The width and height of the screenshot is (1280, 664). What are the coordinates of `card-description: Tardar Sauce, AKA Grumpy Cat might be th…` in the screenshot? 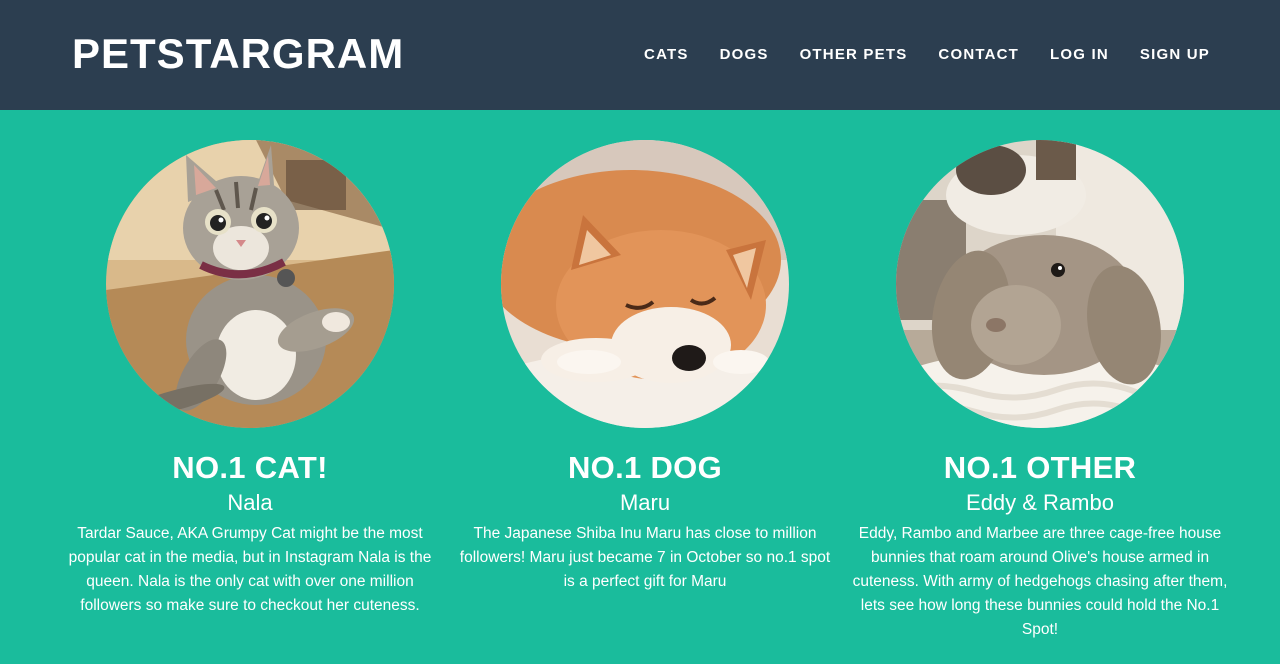 It's located at (250, 569).